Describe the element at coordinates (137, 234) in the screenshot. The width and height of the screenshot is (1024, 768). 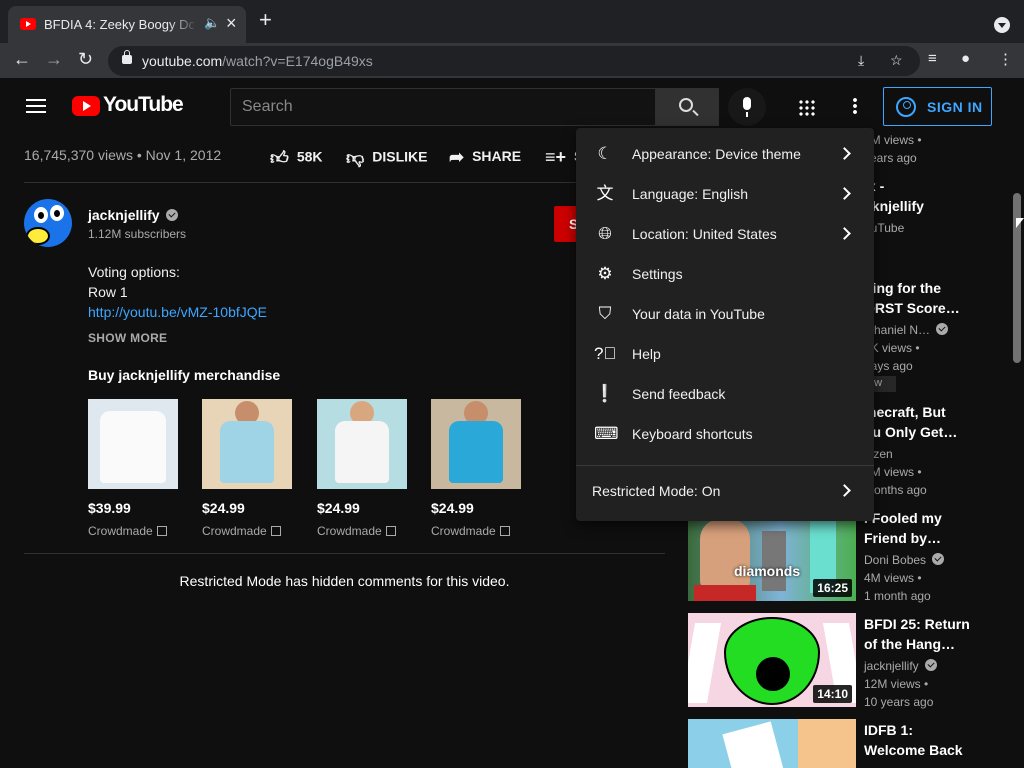
I see `subscriber-count: 1.12M subscribers` at that location.